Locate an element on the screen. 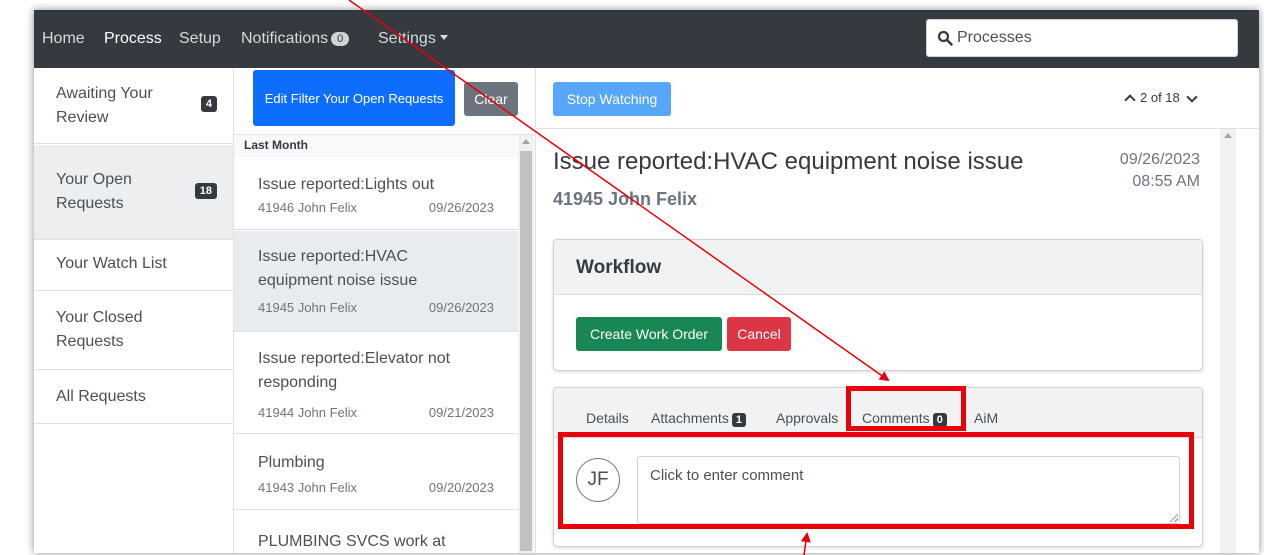  sidebar-item-closed-requests: Your Closed Requests is located at coordinates (133, 331).